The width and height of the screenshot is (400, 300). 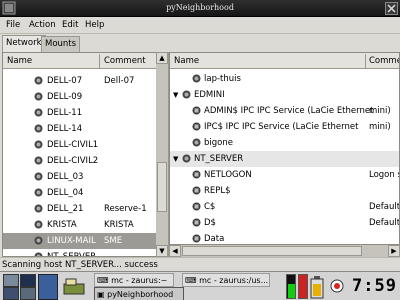 What do you see at coordinates (391, 8) in the screenshot?
I see `close-icon` at bounding box center [391, 8].